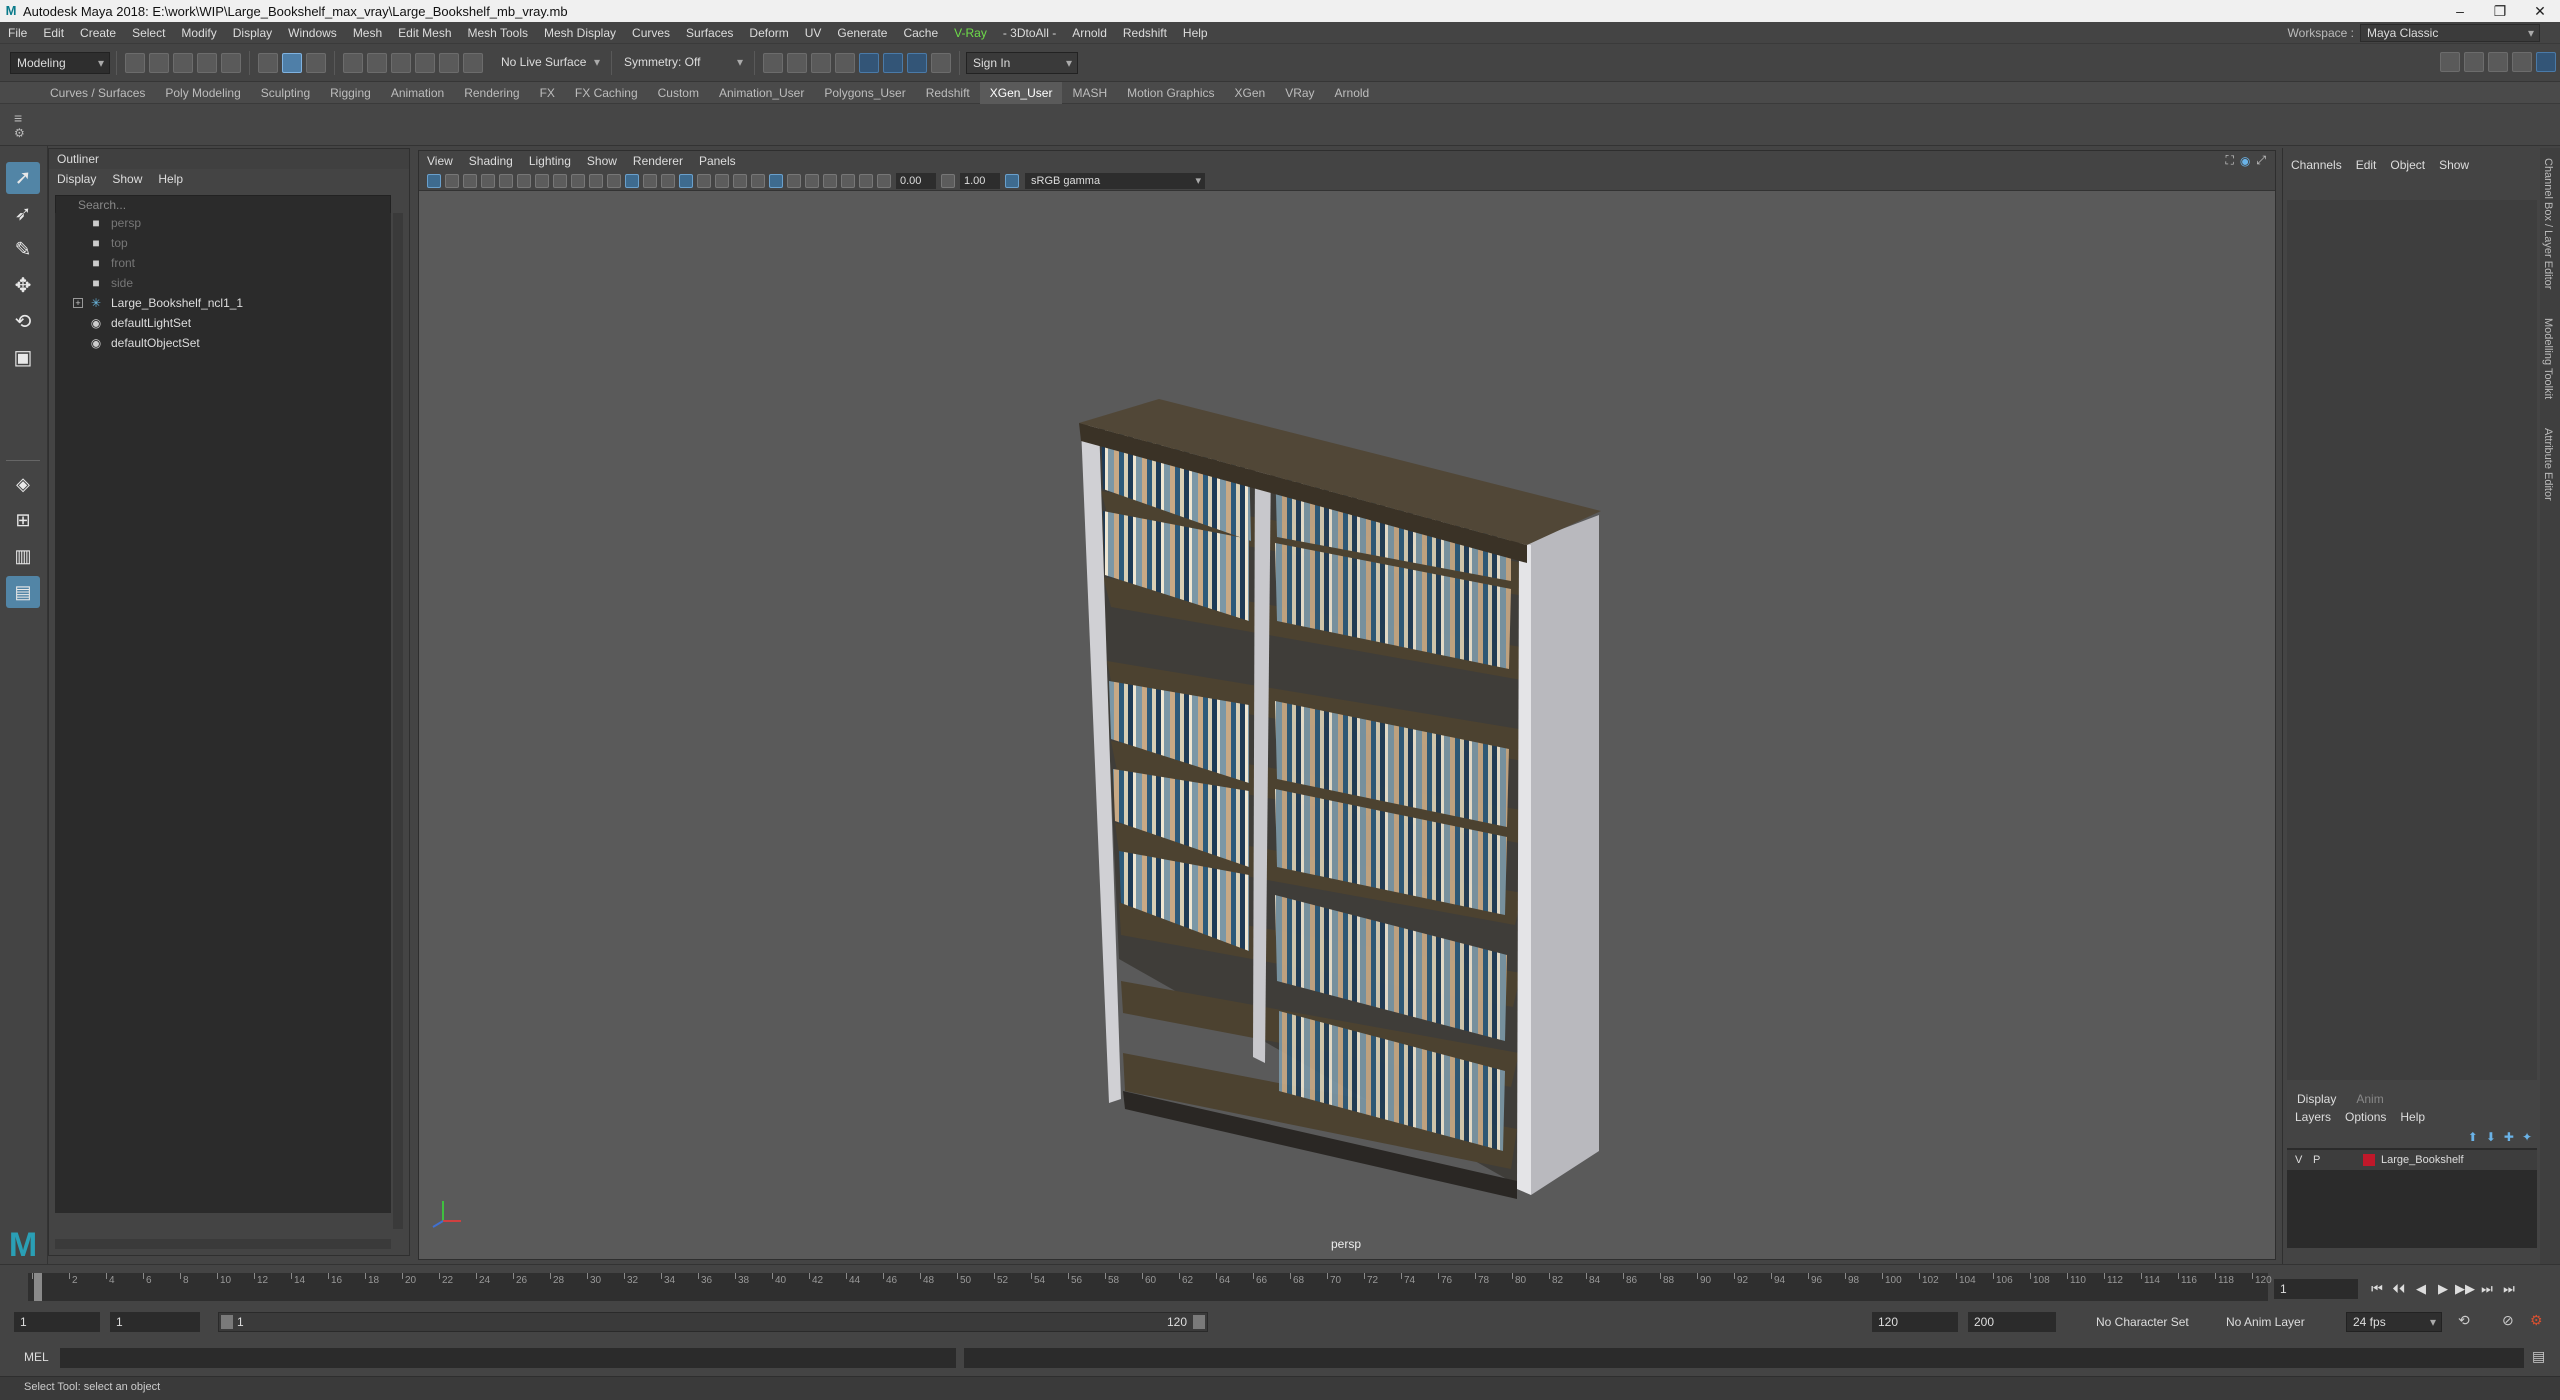 This screenshot has width=2560, height=1400. I want to click on rotate-tool-icon: ⟲, so click(23, 322).